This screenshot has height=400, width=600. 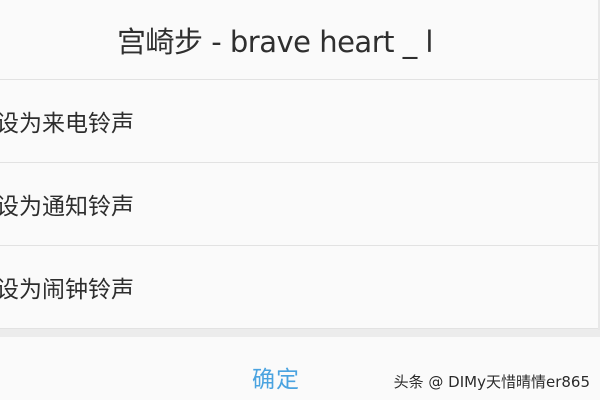 What do you see at coordinates (67, 207) in the screenshot?
I see `option-label: 设为通知铃声` at bounding box center [67, 207].